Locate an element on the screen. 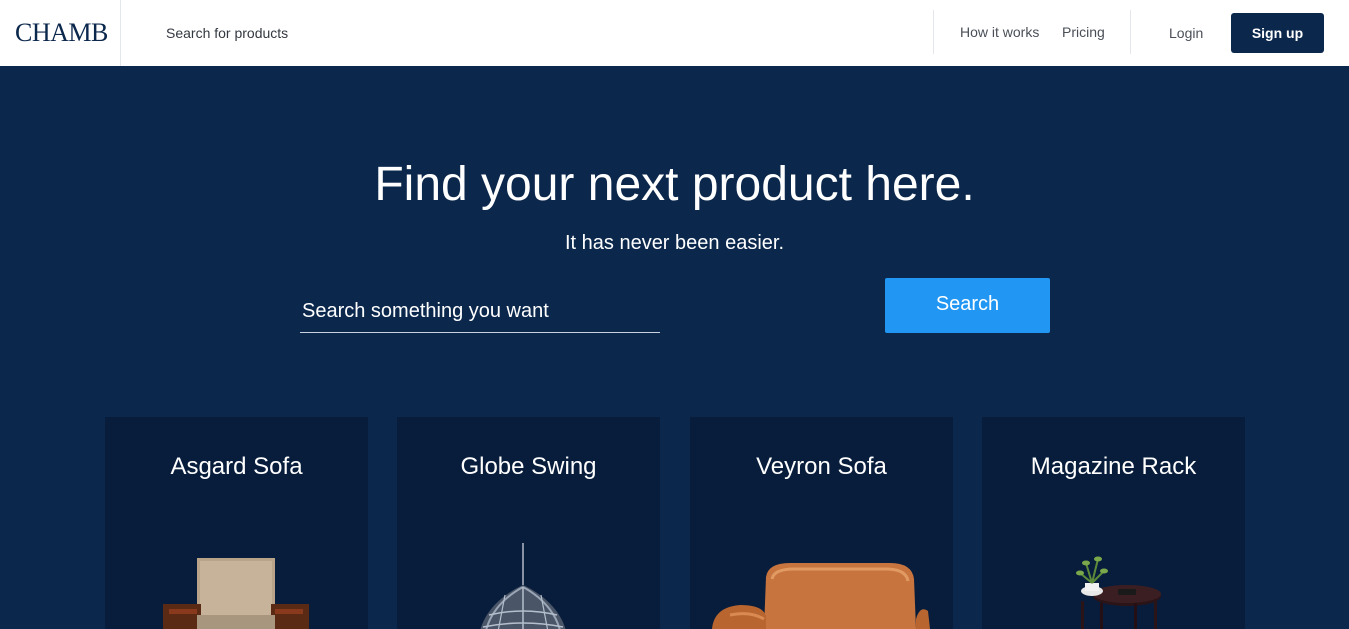 This screenshot has height=629, width=1349. hero-search-input is located at coordinates (480, 311).